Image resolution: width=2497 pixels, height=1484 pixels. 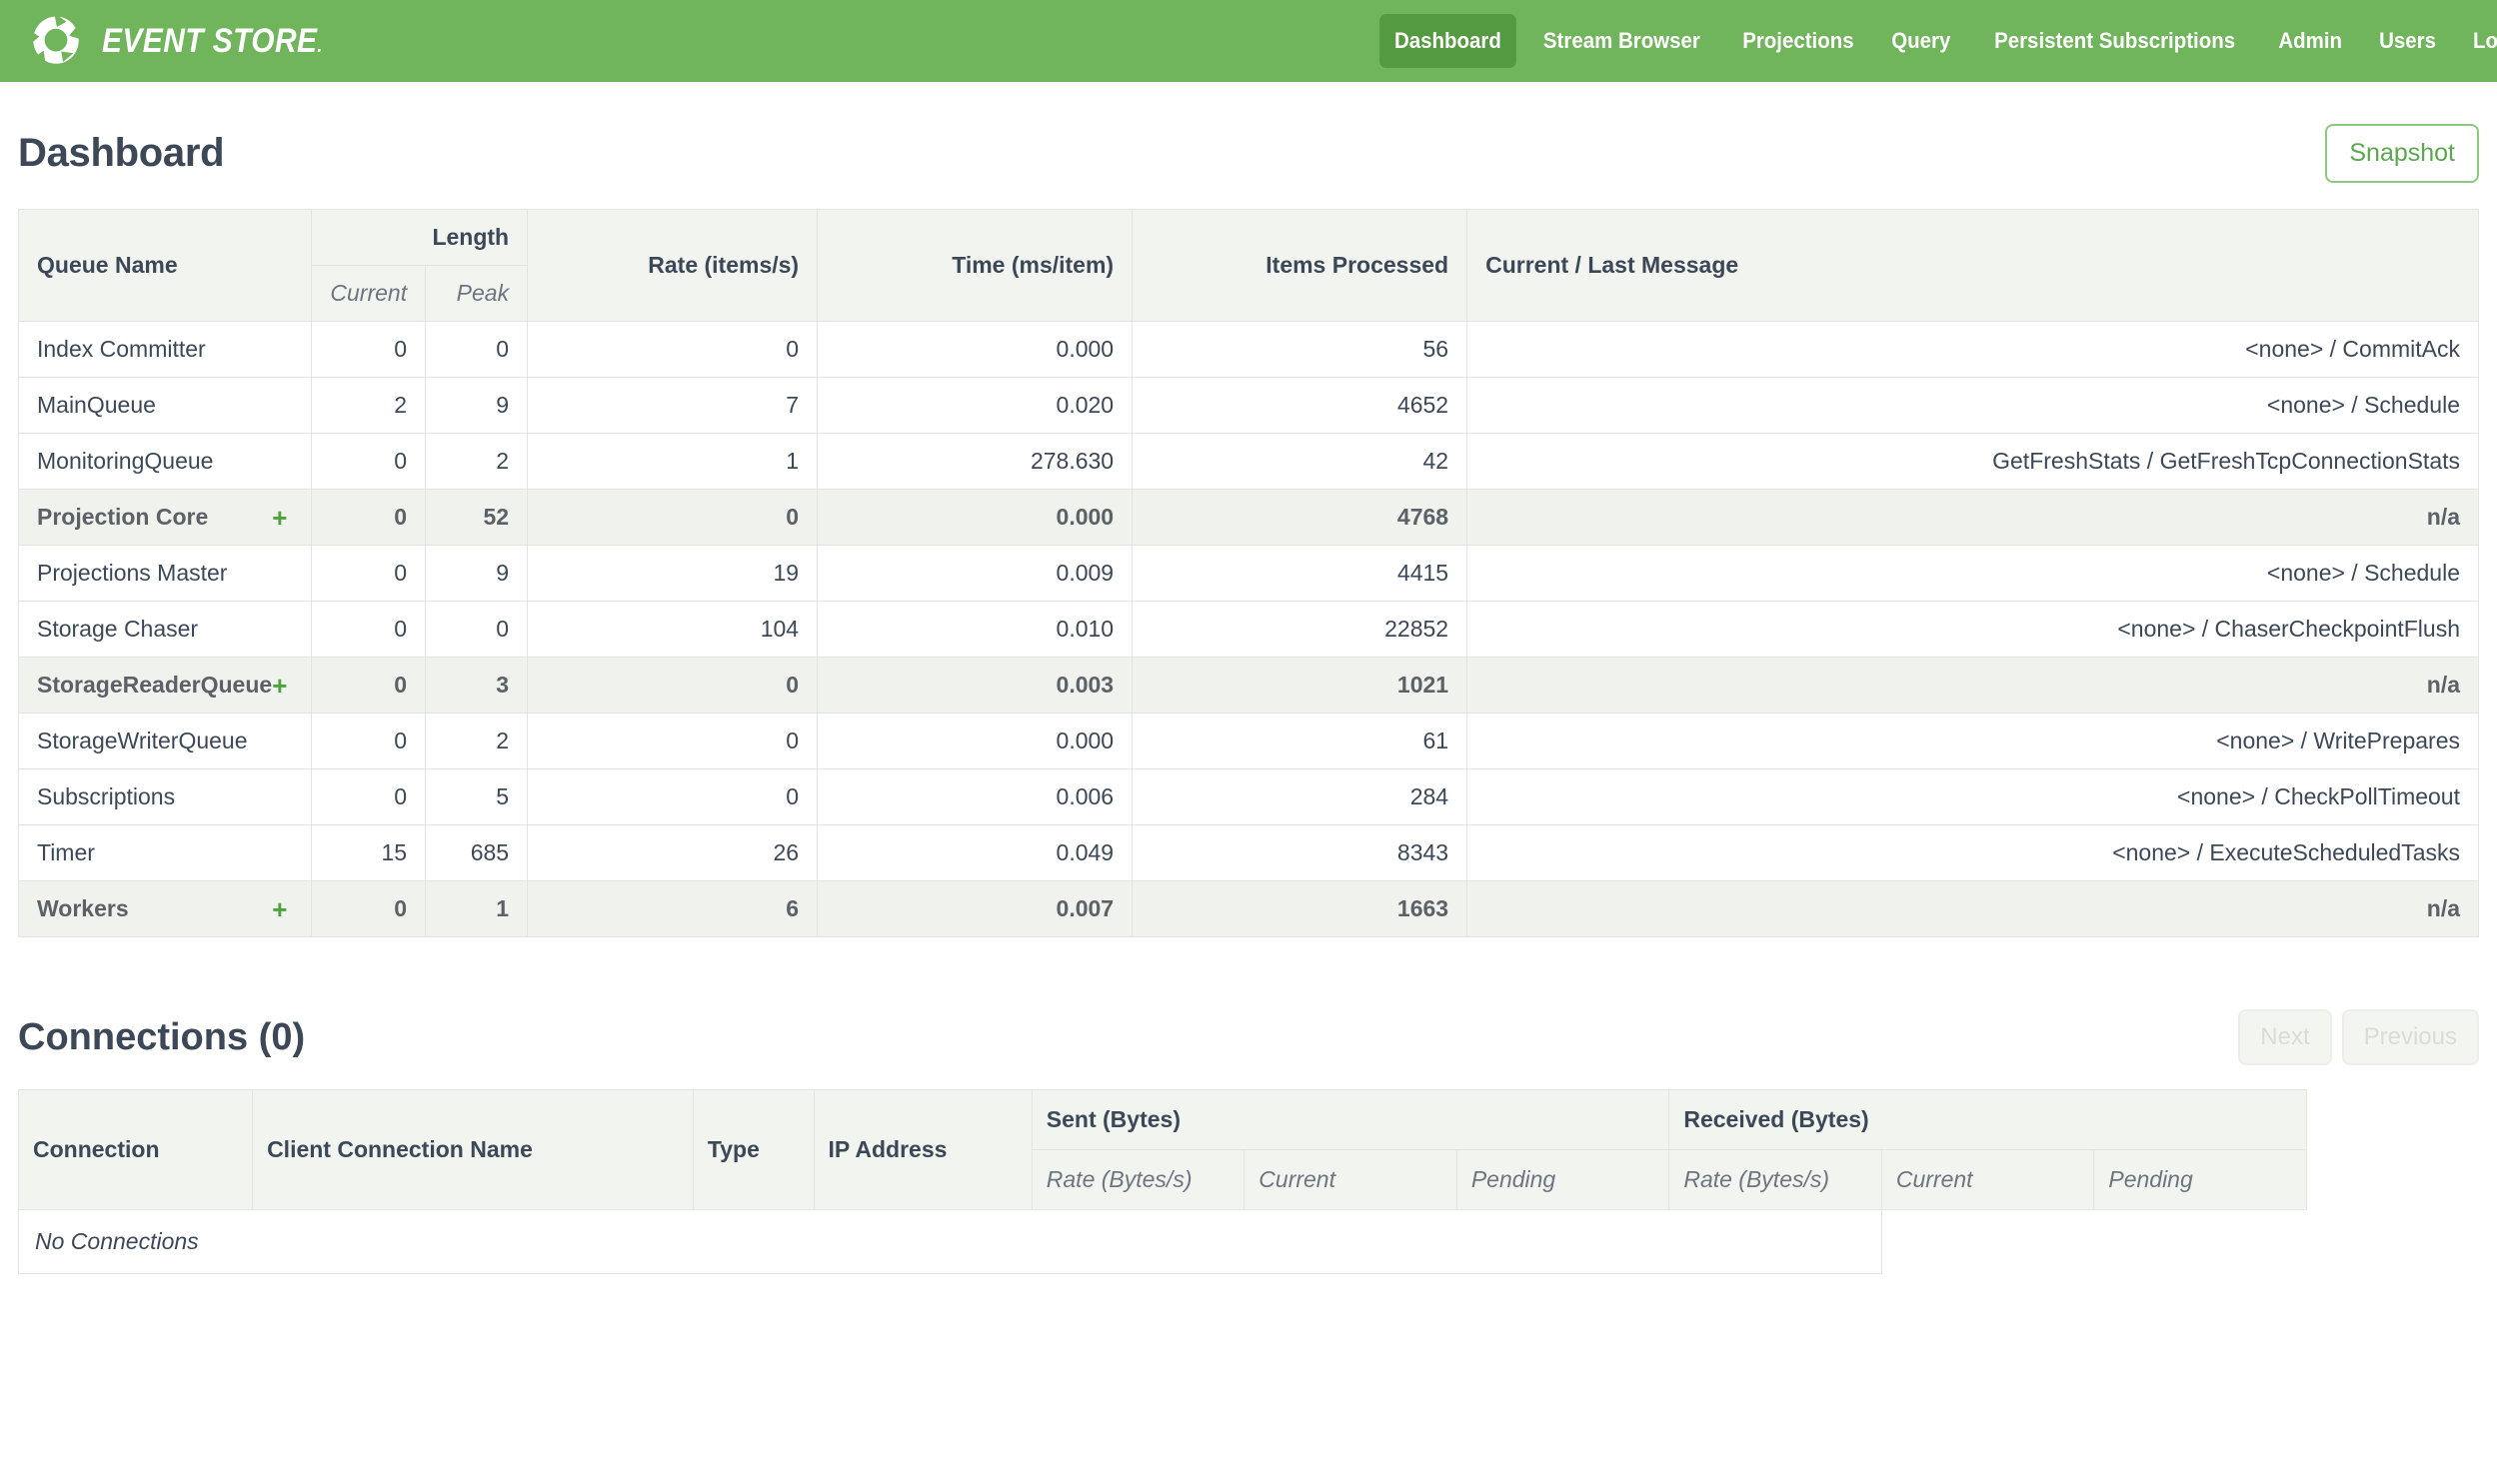 What do you see at coordinates (477, 293) in the screenshot?
I see `col-length-peak: Peak` at bounding box center [477, 293].